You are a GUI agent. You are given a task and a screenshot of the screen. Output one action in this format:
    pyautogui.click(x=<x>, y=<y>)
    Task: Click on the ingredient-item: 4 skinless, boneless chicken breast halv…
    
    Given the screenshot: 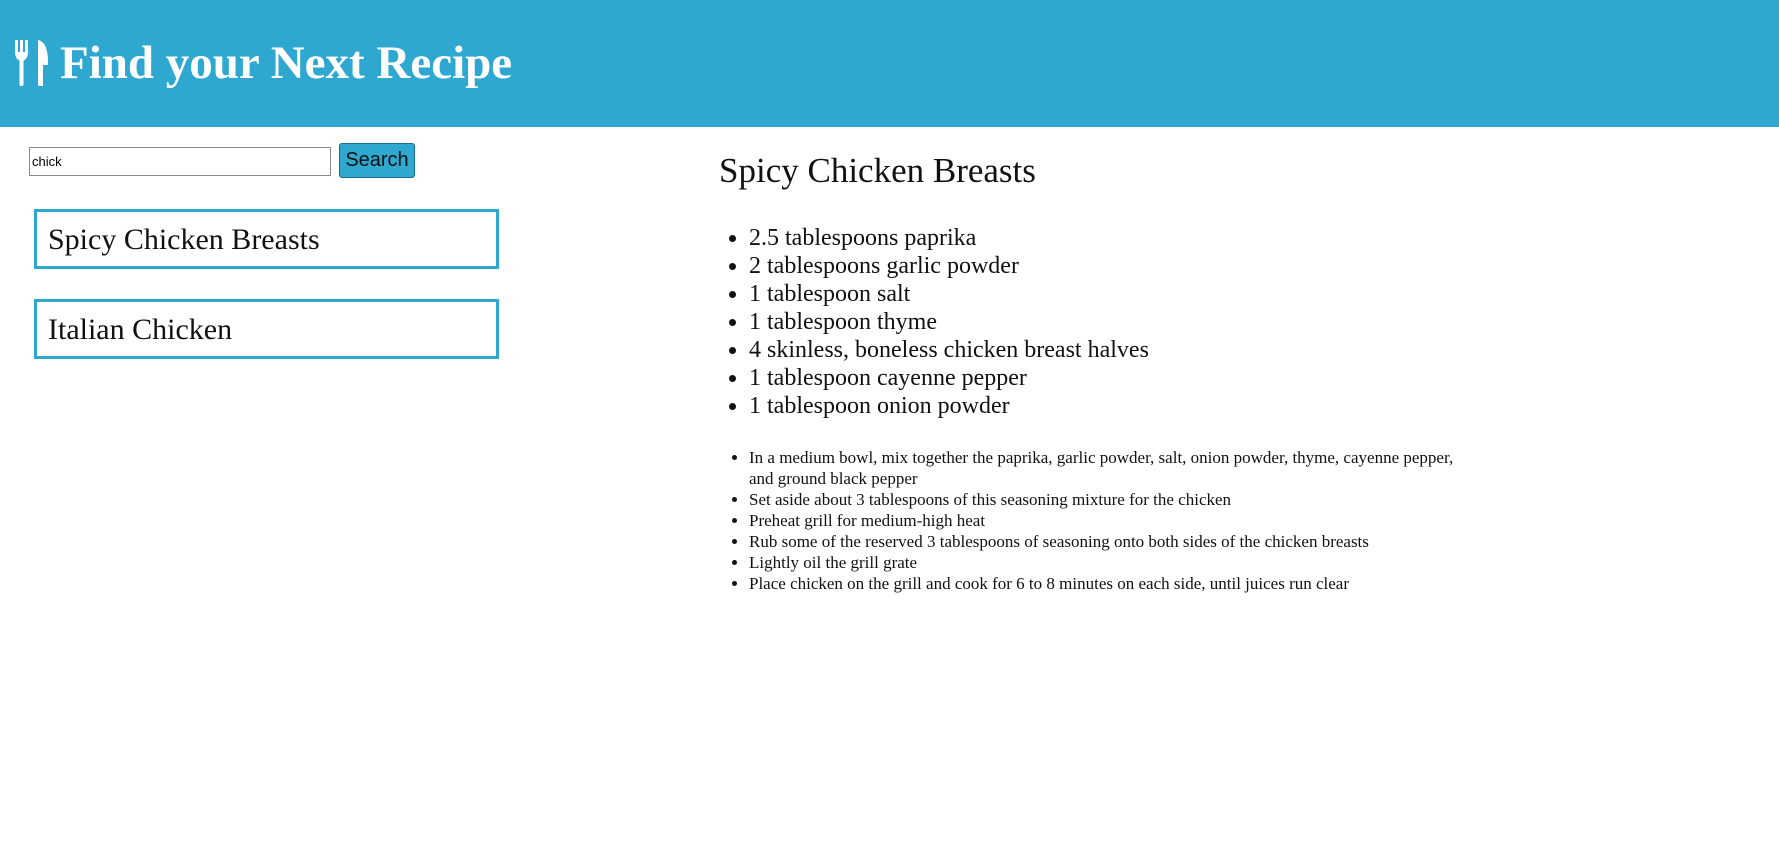 What is the action you would take?
    pyautogui.click(x=1099, y=350)
    